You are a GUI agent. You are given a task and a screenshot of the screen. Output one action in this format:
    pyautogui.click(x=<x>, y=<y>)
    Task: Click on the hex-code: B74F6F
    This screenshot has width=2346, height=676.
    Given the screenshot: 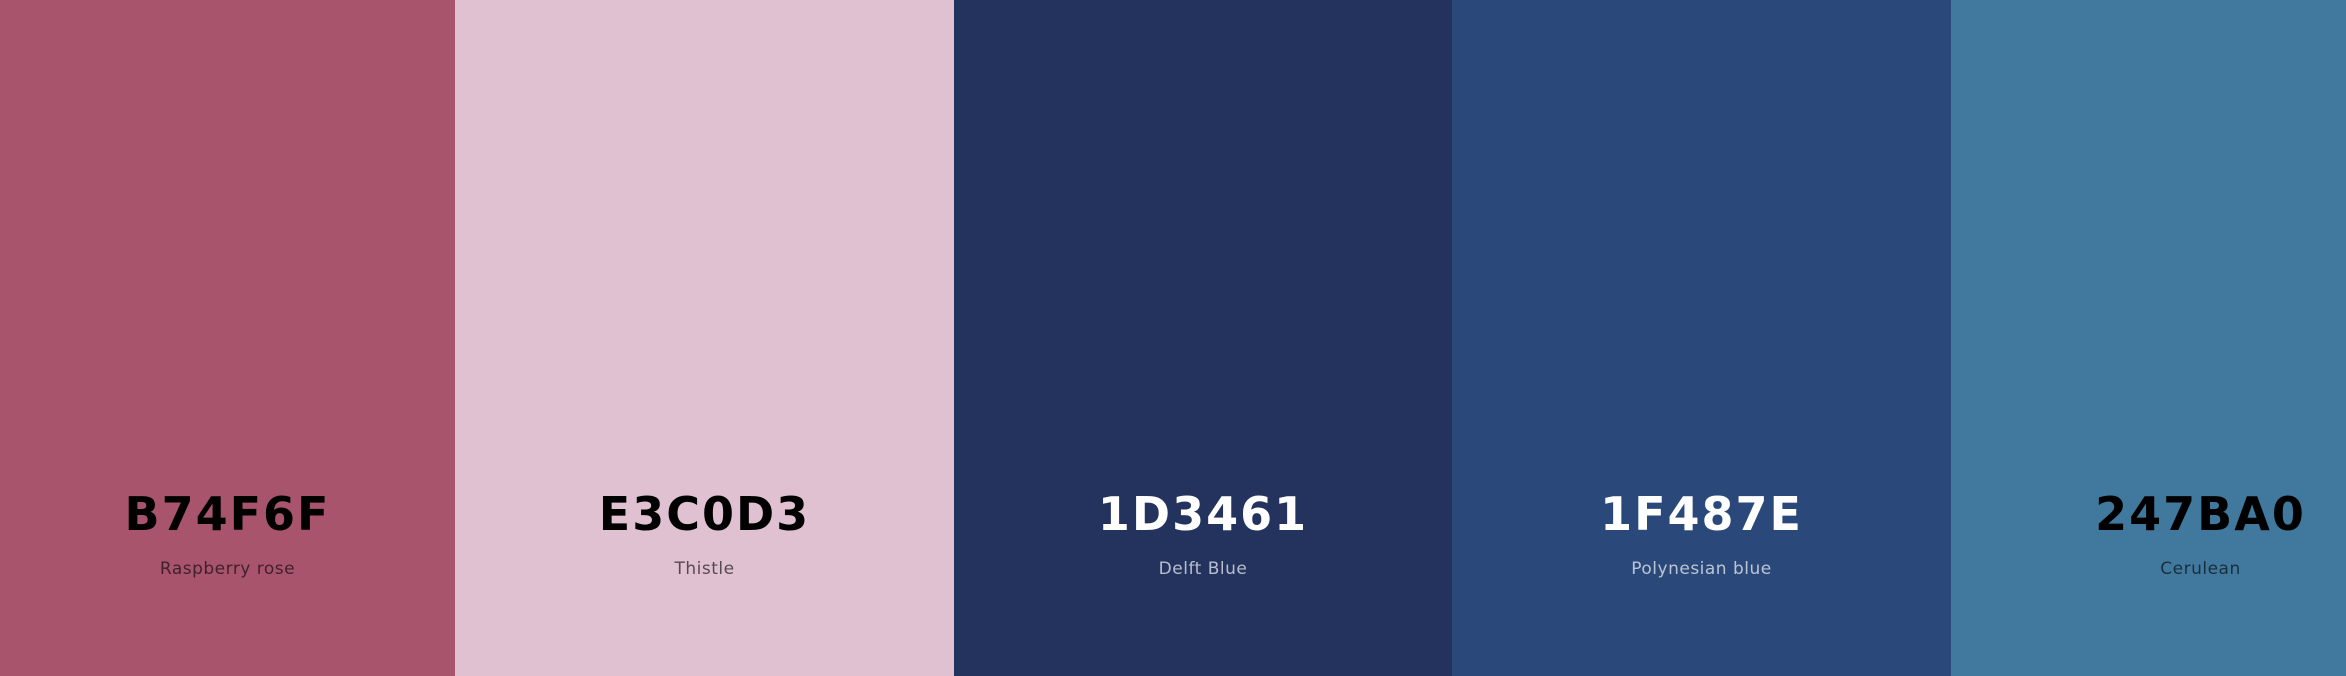 What is the action you would take?
    pyautogui.click(x=227, y=514)
    